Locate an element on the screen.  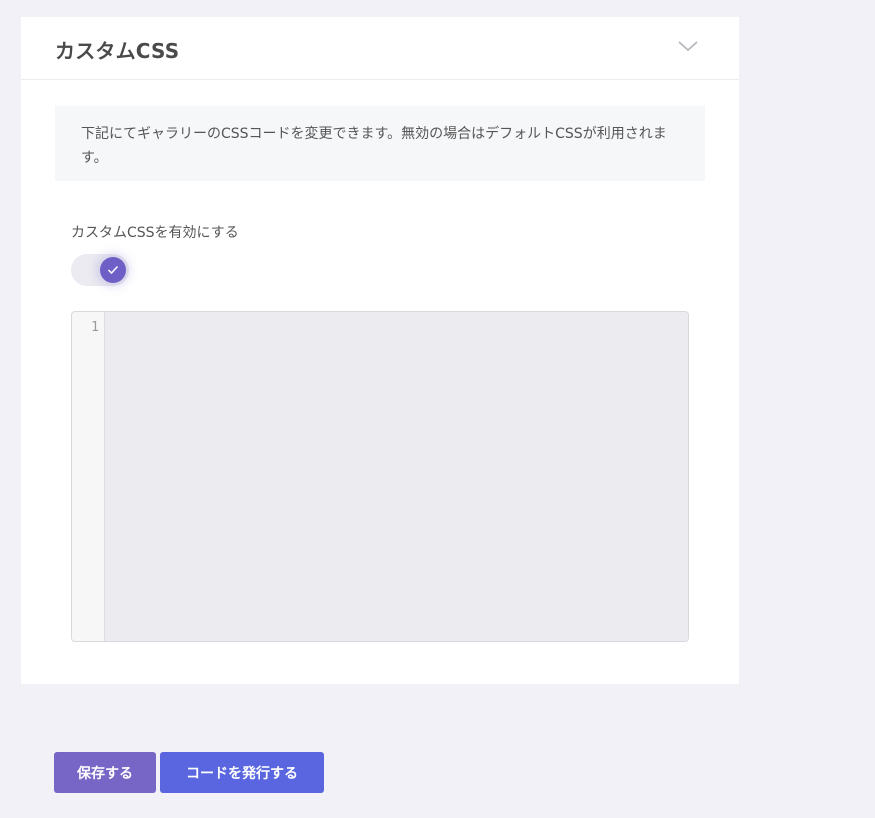
panel-header: カスタムCSS is located at coordinates (380, 48).